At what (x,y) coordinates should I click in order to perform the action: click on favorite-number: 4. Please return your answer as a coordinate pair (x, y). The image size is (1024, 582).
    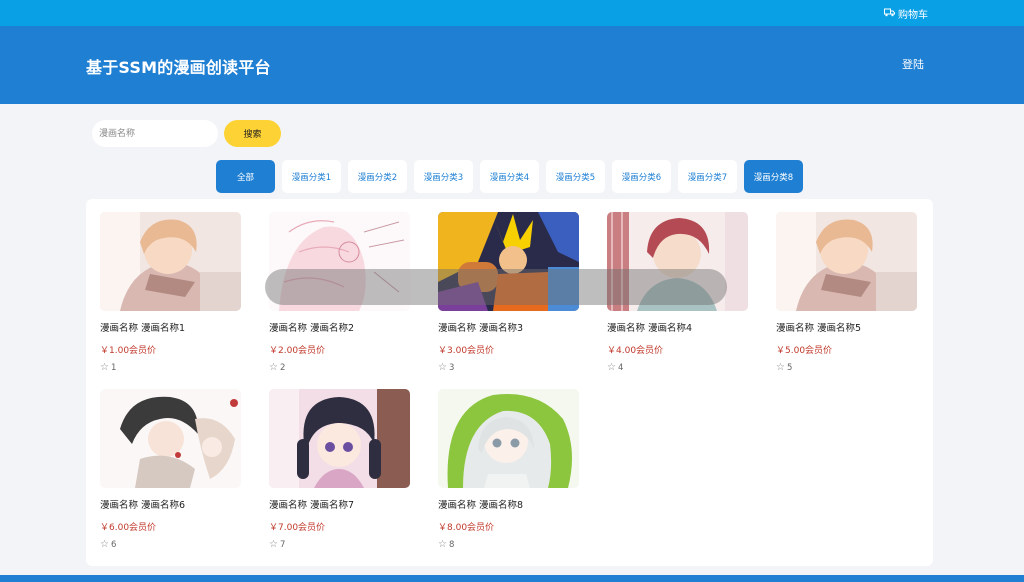
    Looking at the image, I should click on (620, 367).